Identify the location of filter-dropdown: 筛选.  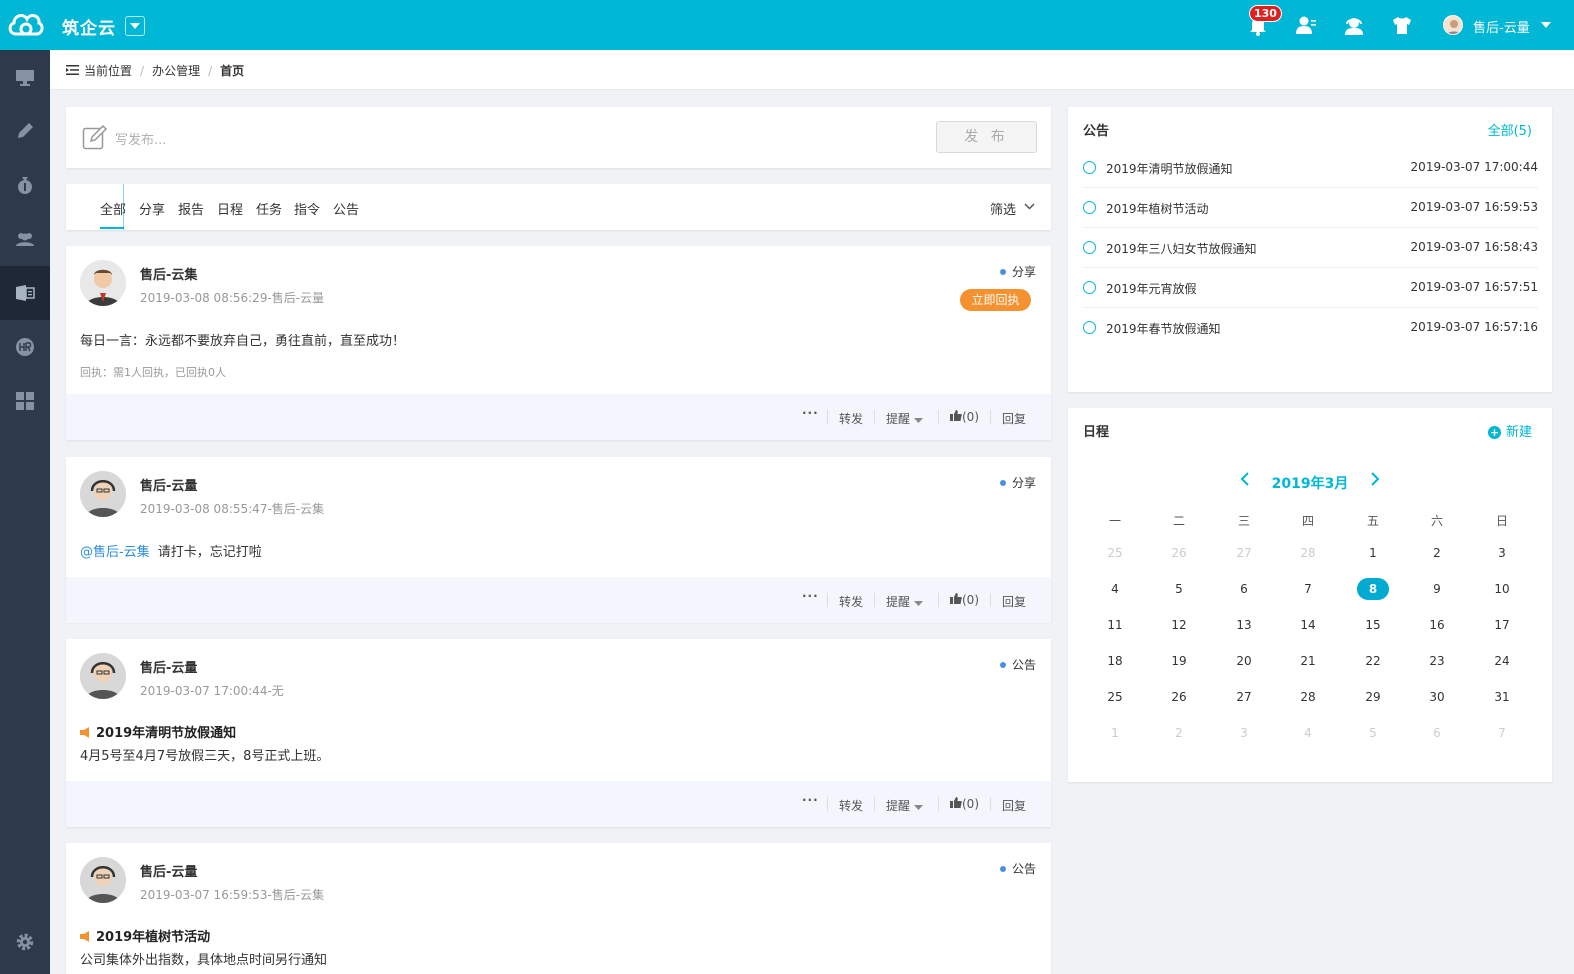
(1012, 208).